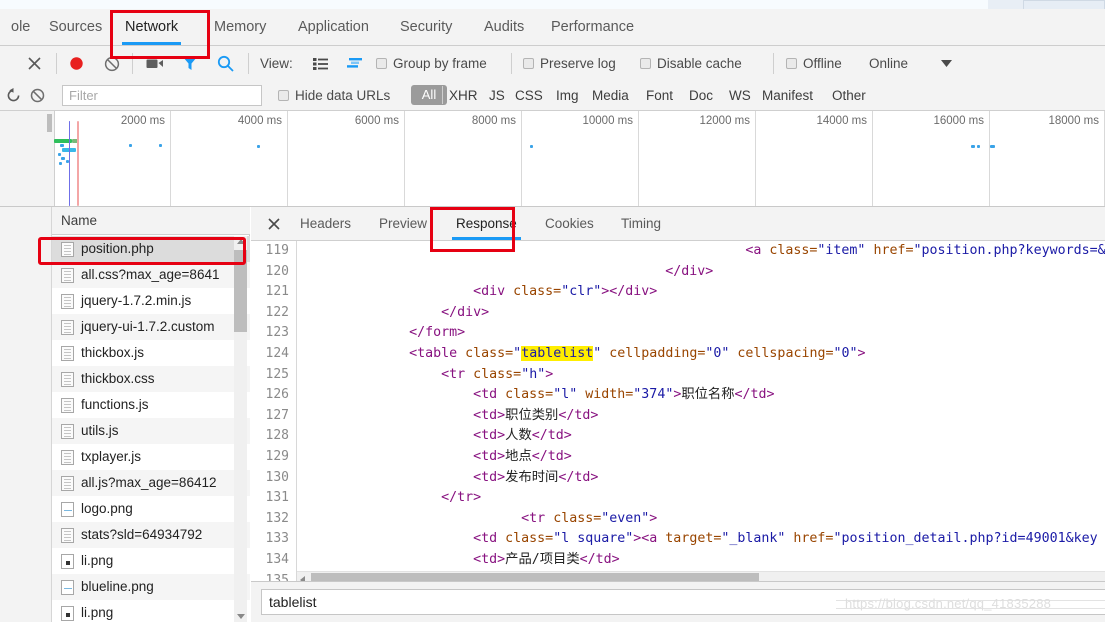 This screenshot has width=1105, height=622. What do you see at coordinates (569, 223) in the screenshot?
I see `tab-cookies: Cookies` at bounding box center [569, 223].